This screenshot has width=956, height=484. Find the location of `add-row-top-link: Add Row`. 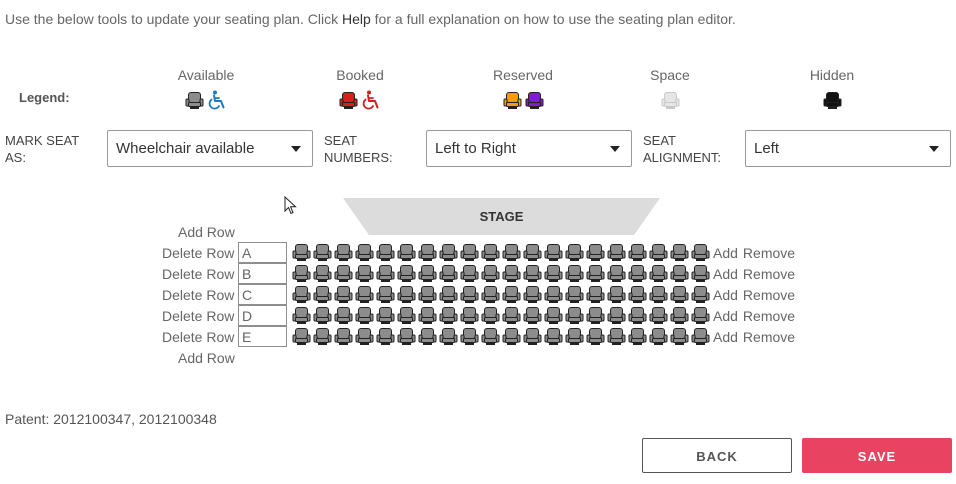

add-row-top-link: Add Row is located at coordinates (206, 232).